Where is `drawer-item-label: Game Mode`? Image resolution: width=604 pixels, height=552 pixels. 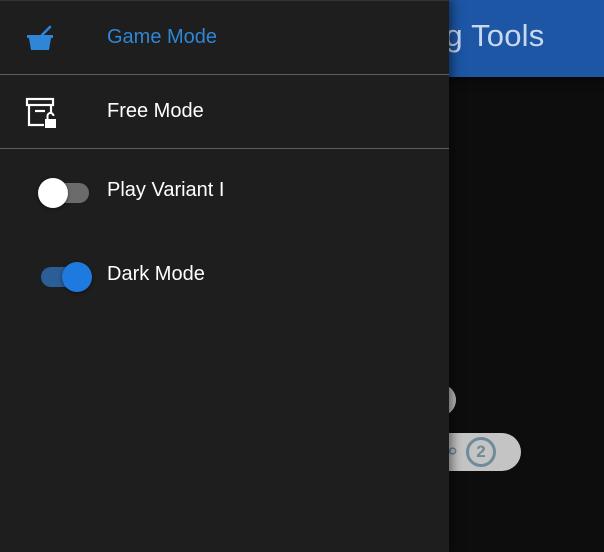
drawer-item-label: Game Mode is located at coordinates (162, 37).